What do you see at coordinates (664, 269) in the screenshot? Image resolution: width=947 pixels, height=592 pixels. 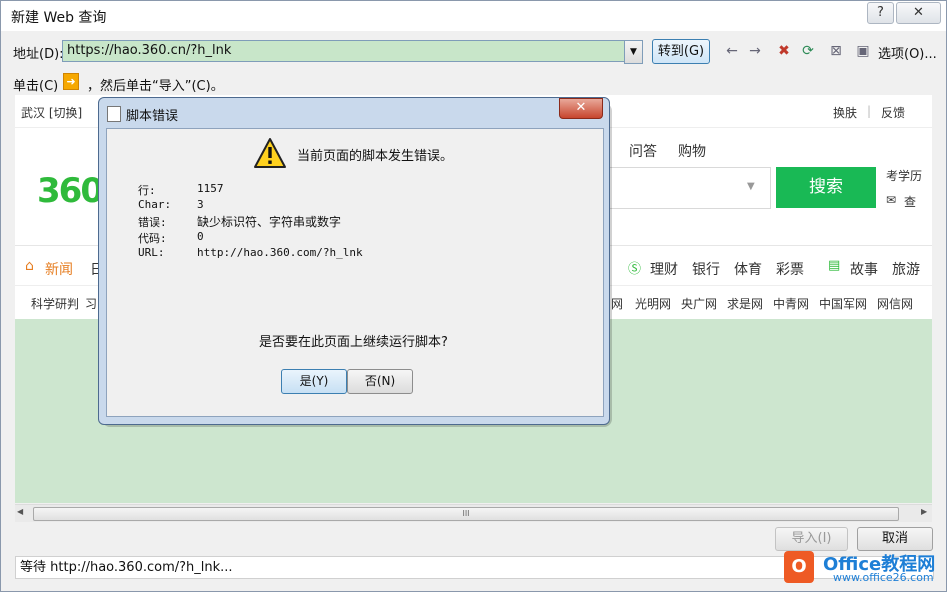 I see `nav-link: 理财` at bounding box center [664, 269].